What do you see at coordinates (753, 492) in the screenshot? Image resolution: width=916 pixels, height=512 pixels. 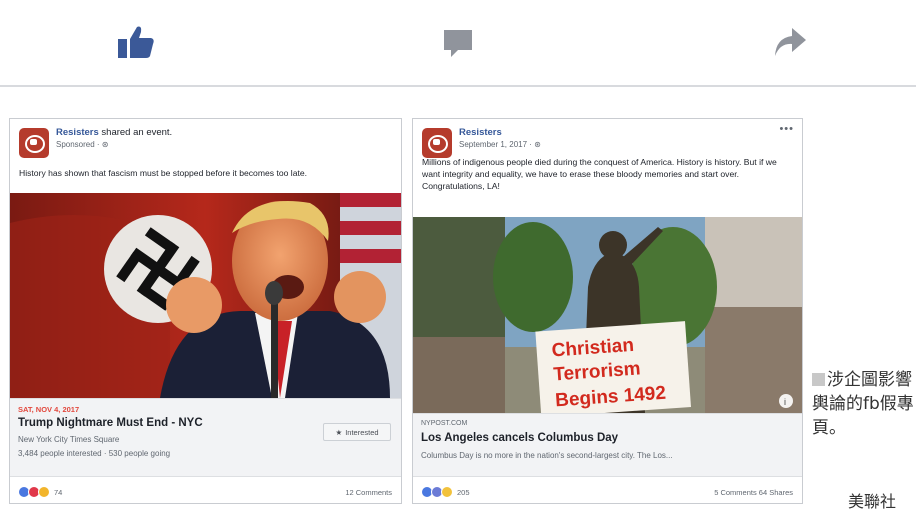 I see `comments-shares-count: 5 Comments 64 Shares` at bounding box center [753, 492].